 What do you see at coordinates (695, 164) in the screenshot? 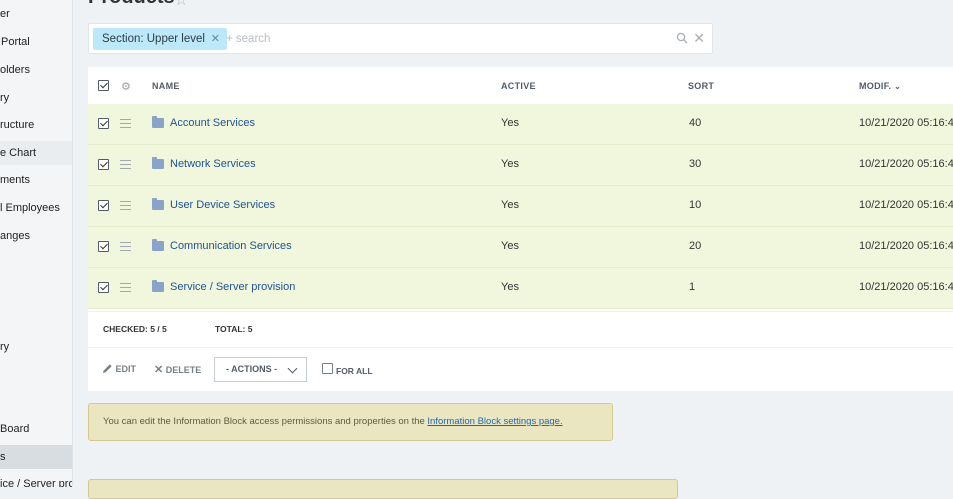
I see `row-sort: 30` at bounding box center [695, 164].